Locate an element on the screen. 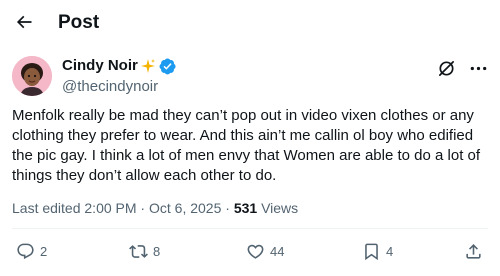 This screenshot has height=276, width=500. last-edited-label: Last edited is located at coordinates (46, 208).